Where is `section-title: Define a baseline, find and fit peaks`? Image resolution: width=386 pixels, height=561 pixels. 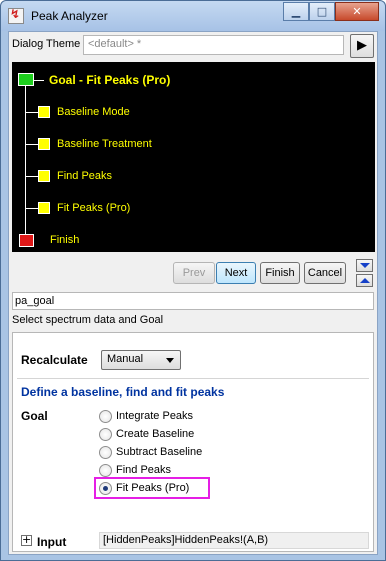 section-title: Define a baseline, find and fit peaks is located at coordinates (123, 392).